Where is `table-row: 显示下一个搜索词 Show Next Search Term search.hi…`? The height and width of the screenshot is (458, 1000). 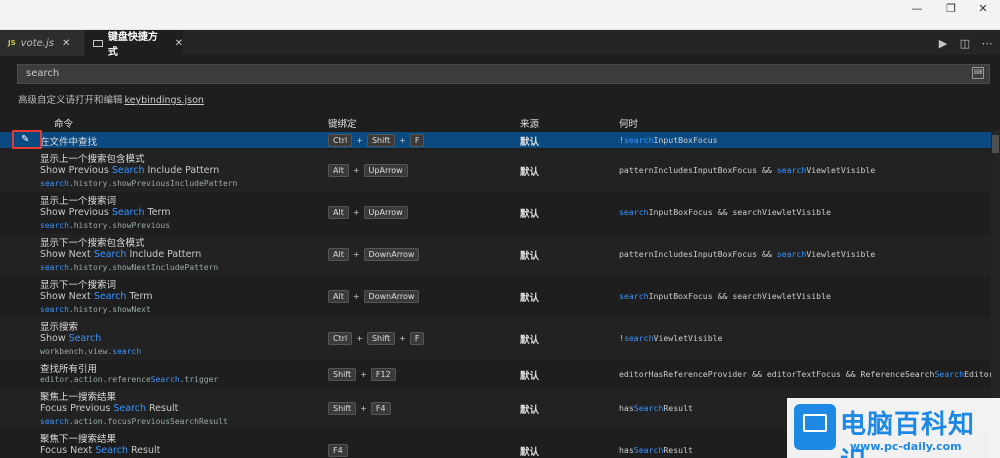 table-row: 显示下一个搜索词 Show Next Search Term search.hi… is located at coordinates (496, 297).